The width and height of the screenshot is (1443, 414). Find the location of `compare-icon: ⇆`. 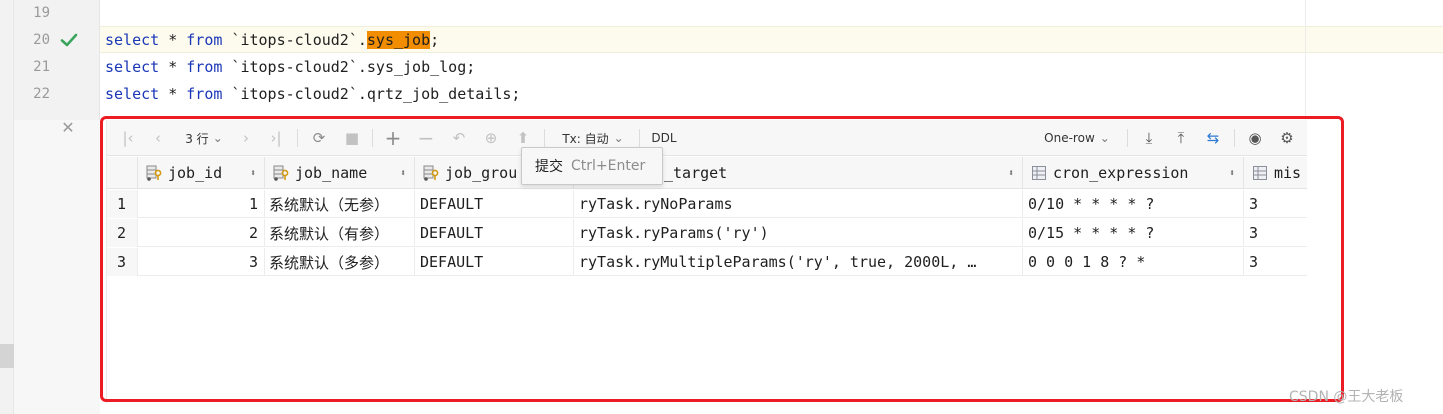

compare-icon: ⇆ is located at coordinates (1213, 138).